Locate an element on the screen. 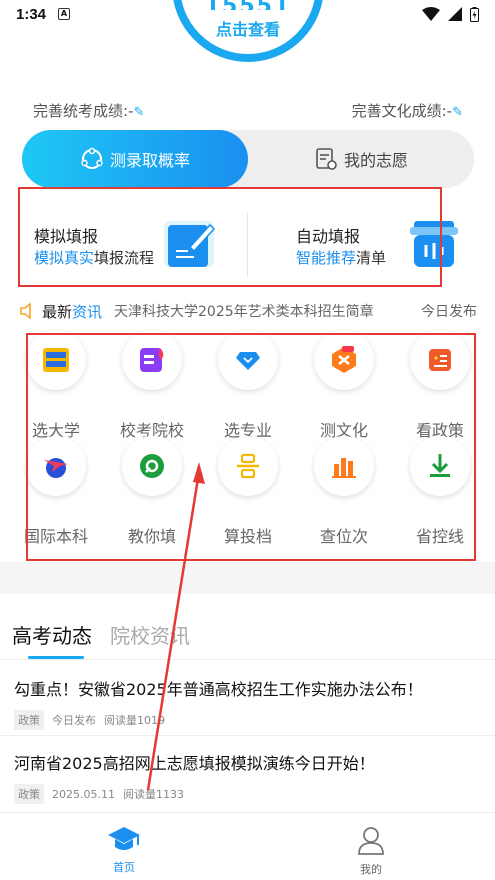 The image size is (495, 880). nav-home: 首页 is located at coordinates (124, 850).